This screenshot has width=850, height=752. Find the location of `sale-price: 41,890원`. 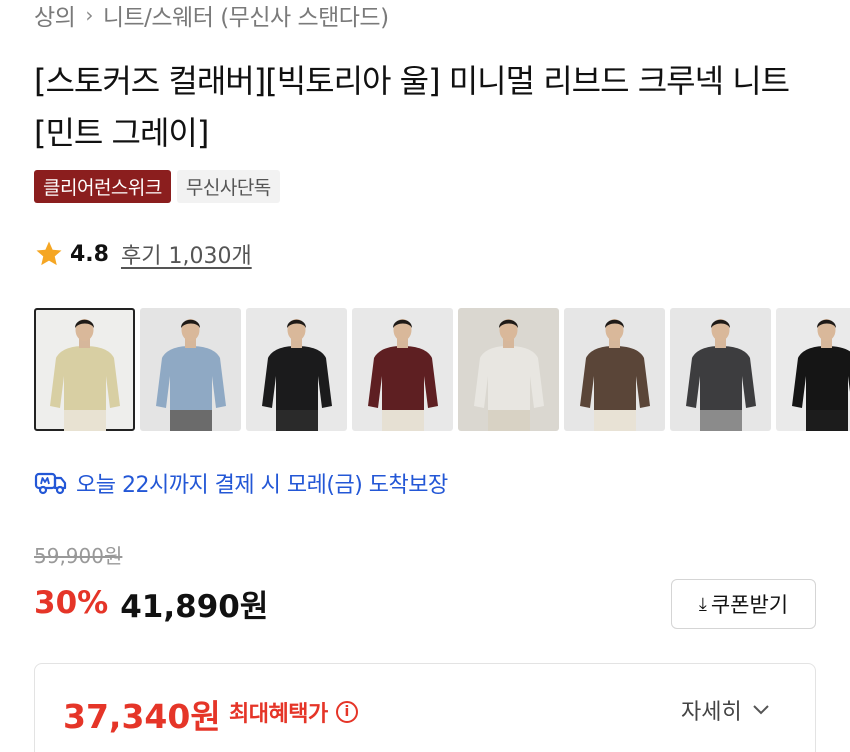

sale-price: 41,890원 is located at coordinates (194, 606).